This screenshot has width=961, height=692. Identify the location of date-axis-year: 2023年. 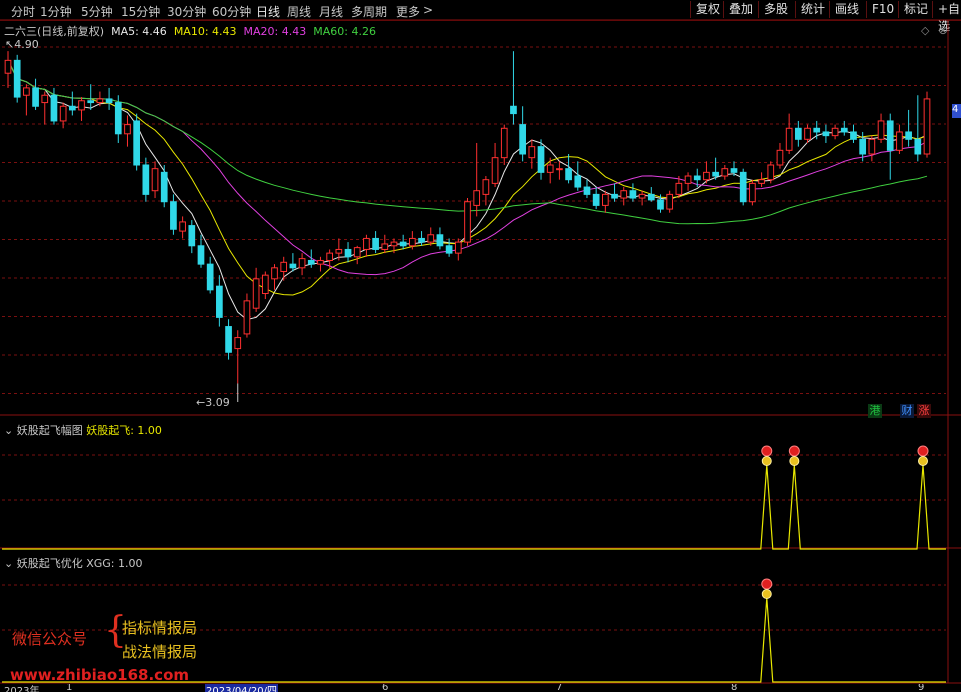
(22, 689).